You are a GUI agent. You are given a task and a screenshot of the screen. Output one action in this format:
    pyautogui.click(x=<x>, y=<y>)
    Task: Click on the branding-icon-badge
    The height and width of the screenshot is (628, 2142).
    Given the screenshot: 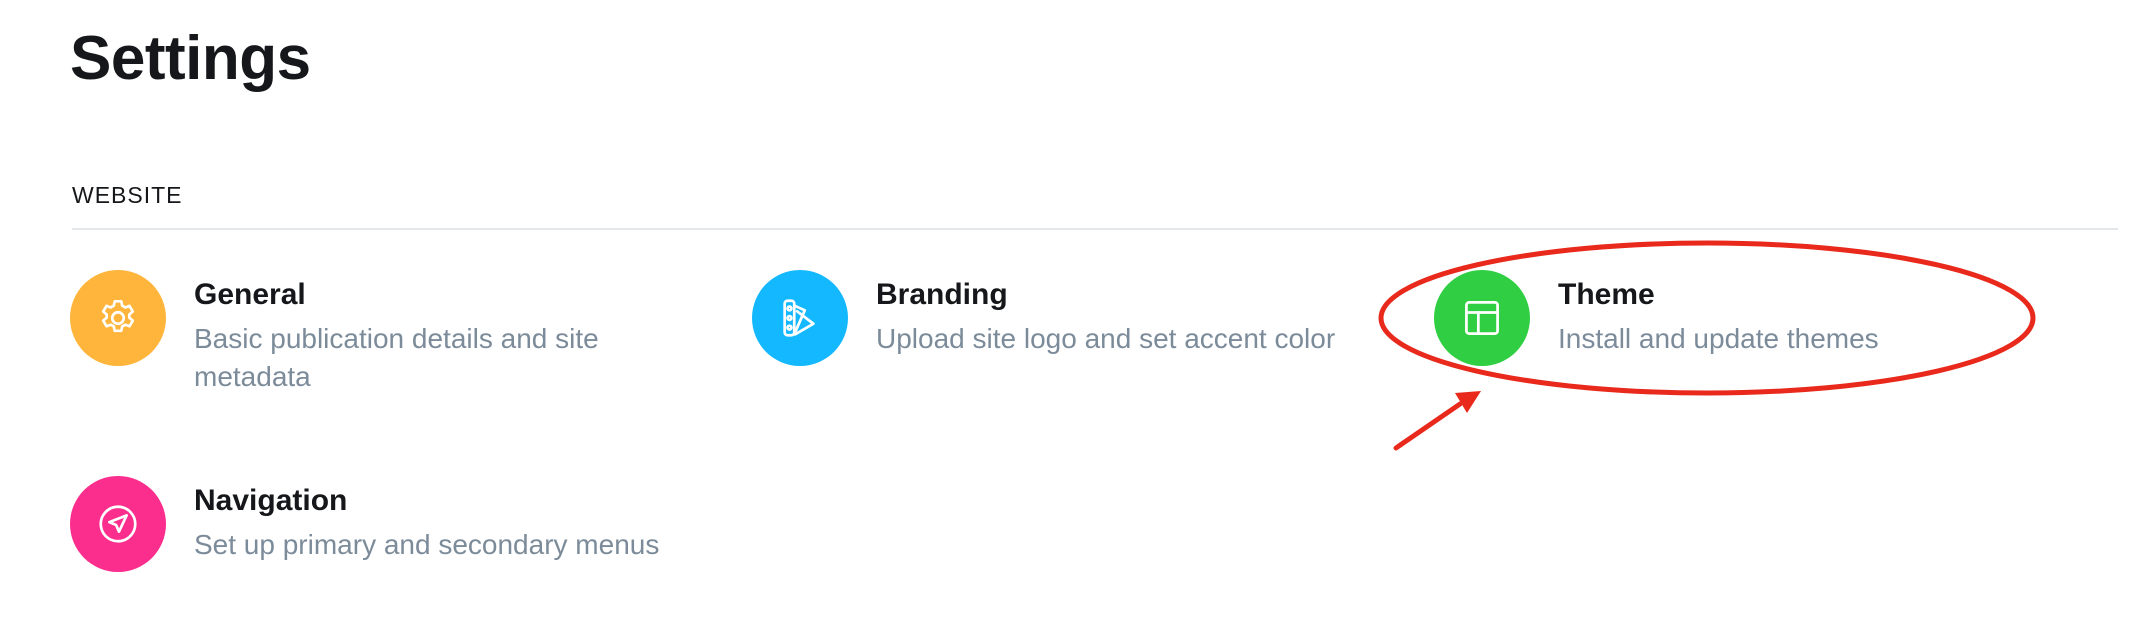 What is the action you would take?
    pyautogui.click(x=800, y=318)
    